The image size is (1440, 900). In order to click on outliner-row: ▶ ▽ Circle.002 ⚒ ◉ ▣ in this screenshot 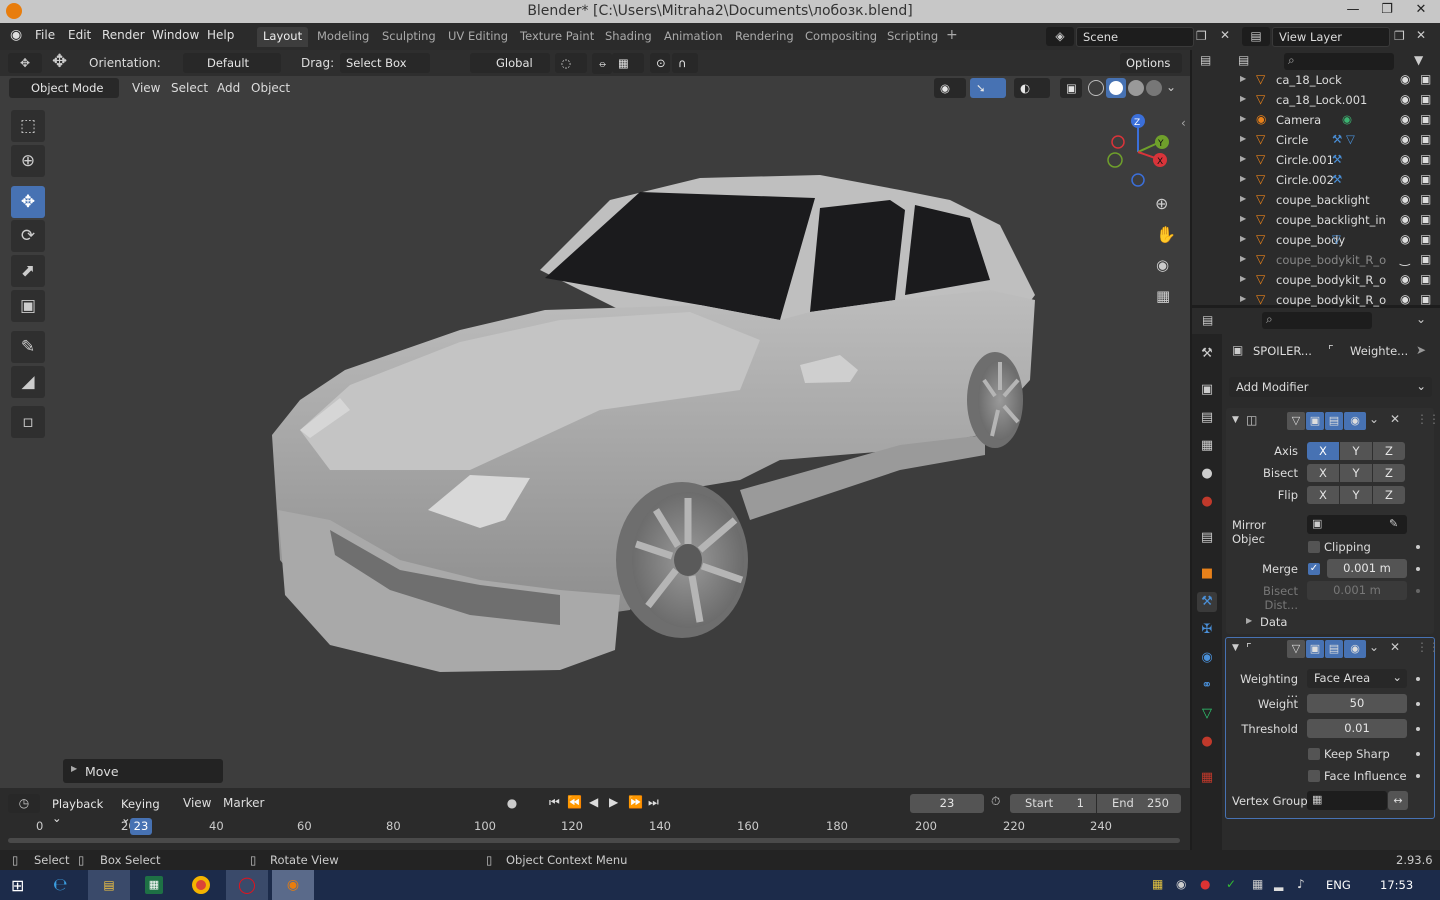, I will do `click(1316, 180)`.